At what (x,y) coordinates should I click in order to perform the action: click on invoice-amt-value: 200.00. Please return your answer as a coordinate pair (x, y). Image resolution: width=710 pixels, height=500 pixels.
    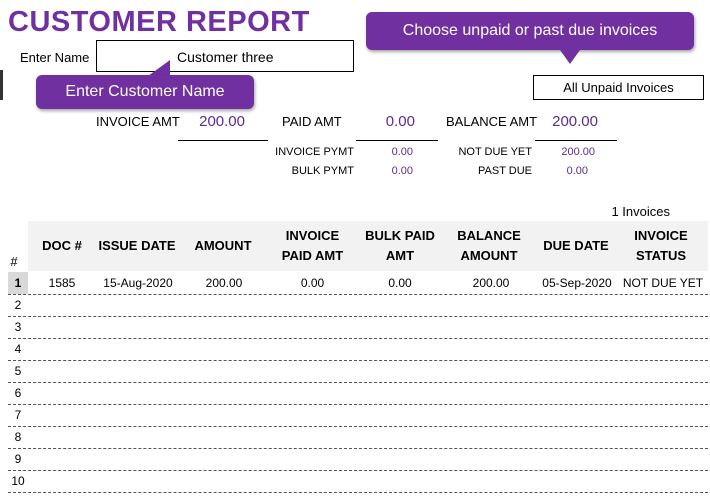
    Looking at the image, I should click on (222, 121).